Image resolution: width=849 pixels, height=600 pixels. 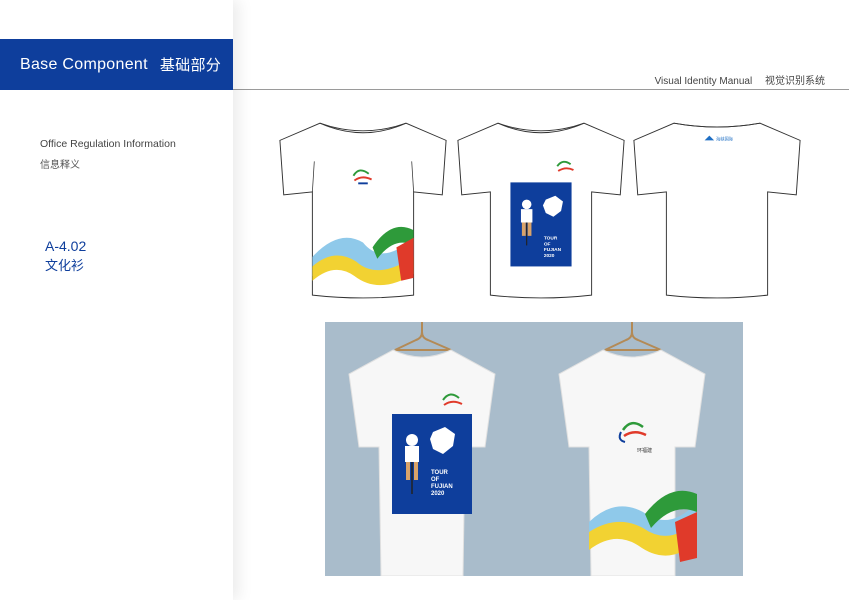 What do you see at coordinates (541, 89) in the screenshot?
I see `header-divider` at bounding box center [541, 89].